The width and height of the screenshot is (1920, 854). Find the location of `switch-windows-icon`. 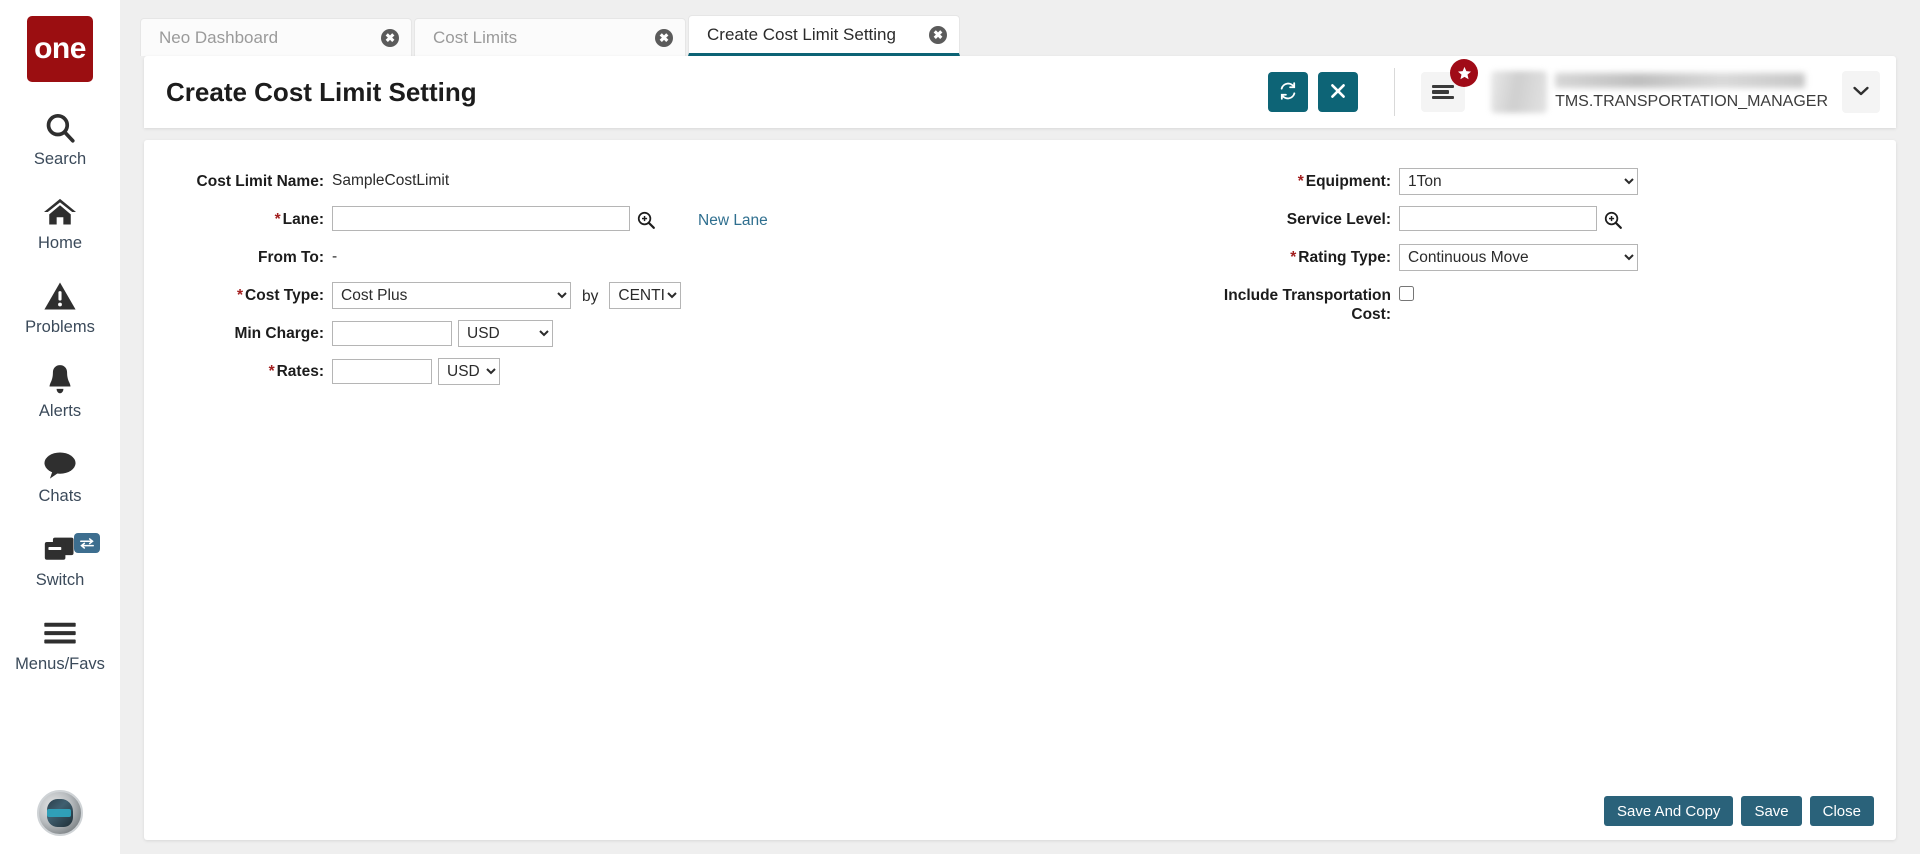

switch-windows-icon is located at coordinates (60, 549).